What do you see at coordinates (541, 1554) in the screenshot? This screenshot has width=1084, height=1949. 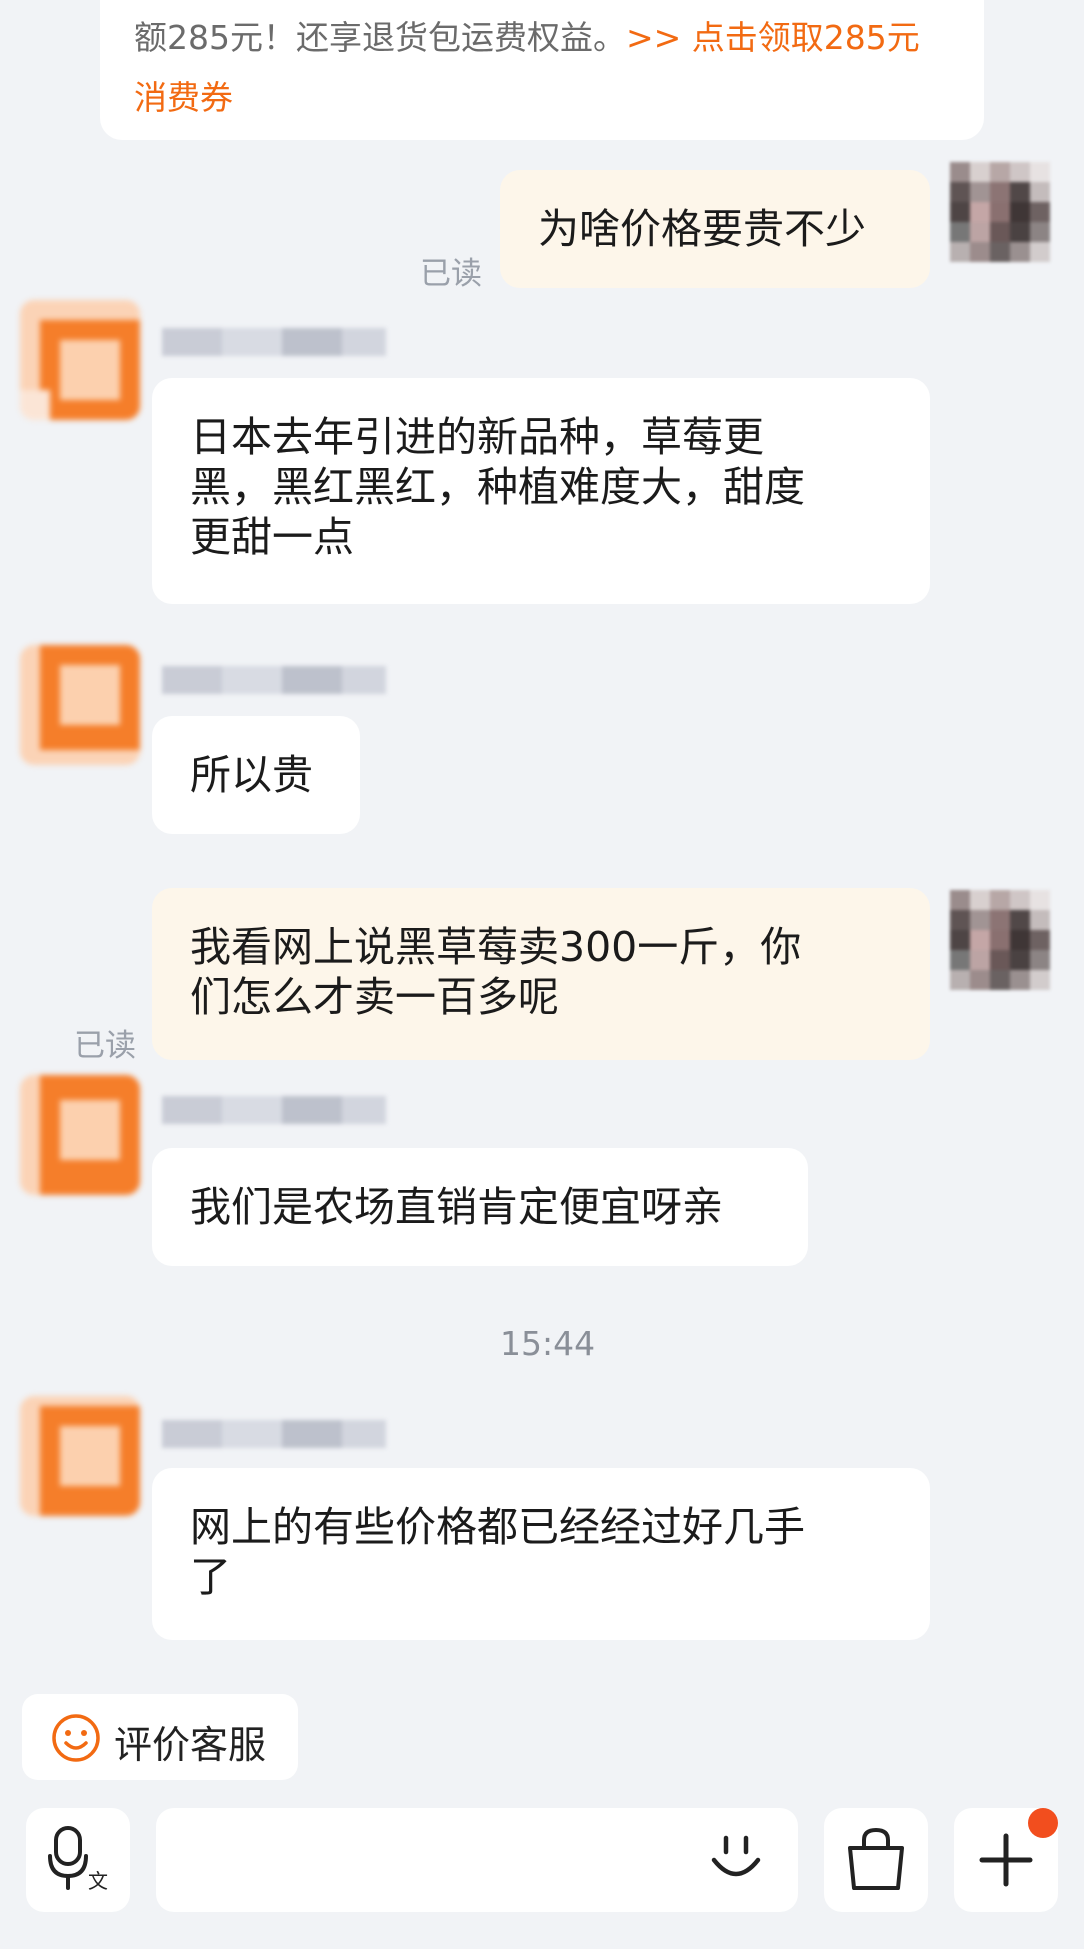 I see `message-bubble-incoming: 网上的有些价格都已经经过好几手 了` at bounding box center [541, 1554].